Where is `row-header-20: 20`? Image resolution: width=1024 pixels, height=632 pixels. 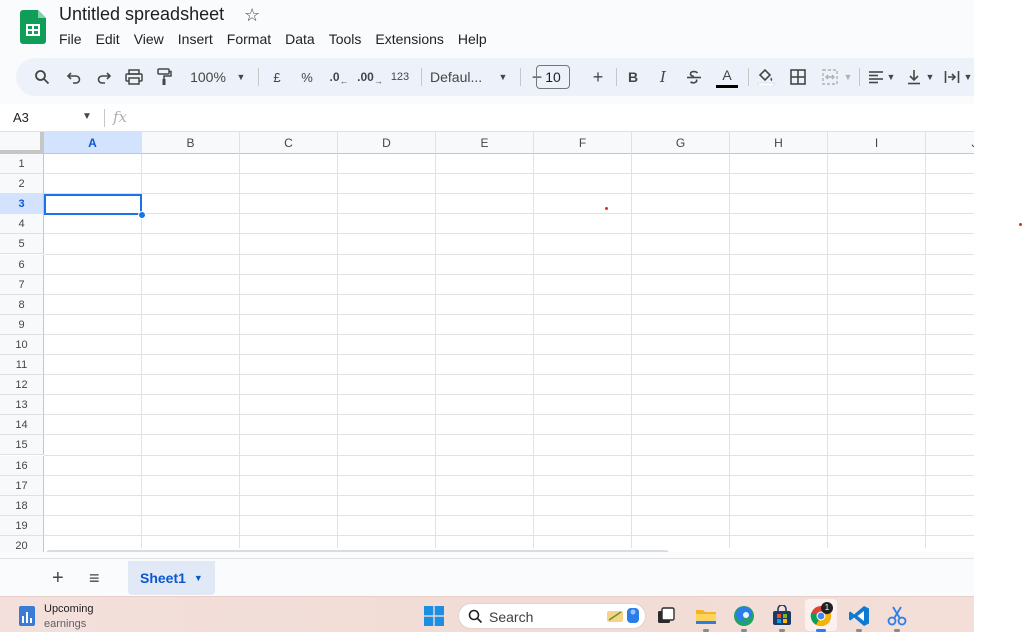 row-header-20: 20 is located at coordinates (22, 543).